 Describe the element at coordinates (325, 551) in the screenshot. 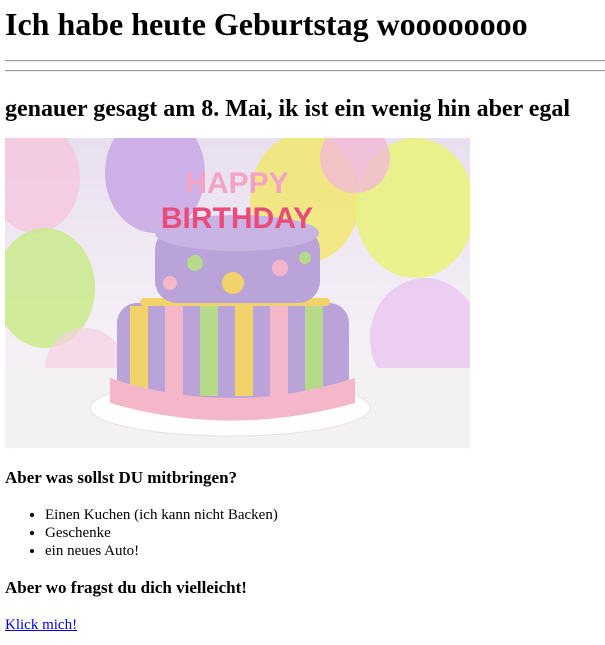

I see `gift-item-car: ein neues Auto!` at that location.